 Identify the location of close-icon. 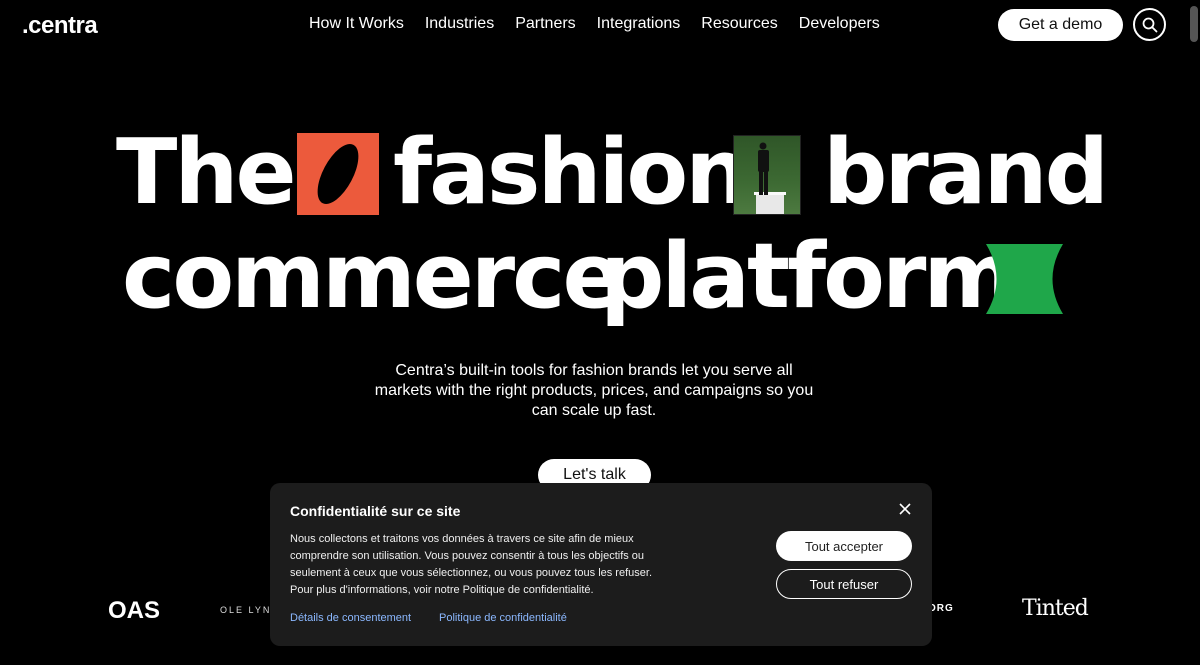
(905, 509).